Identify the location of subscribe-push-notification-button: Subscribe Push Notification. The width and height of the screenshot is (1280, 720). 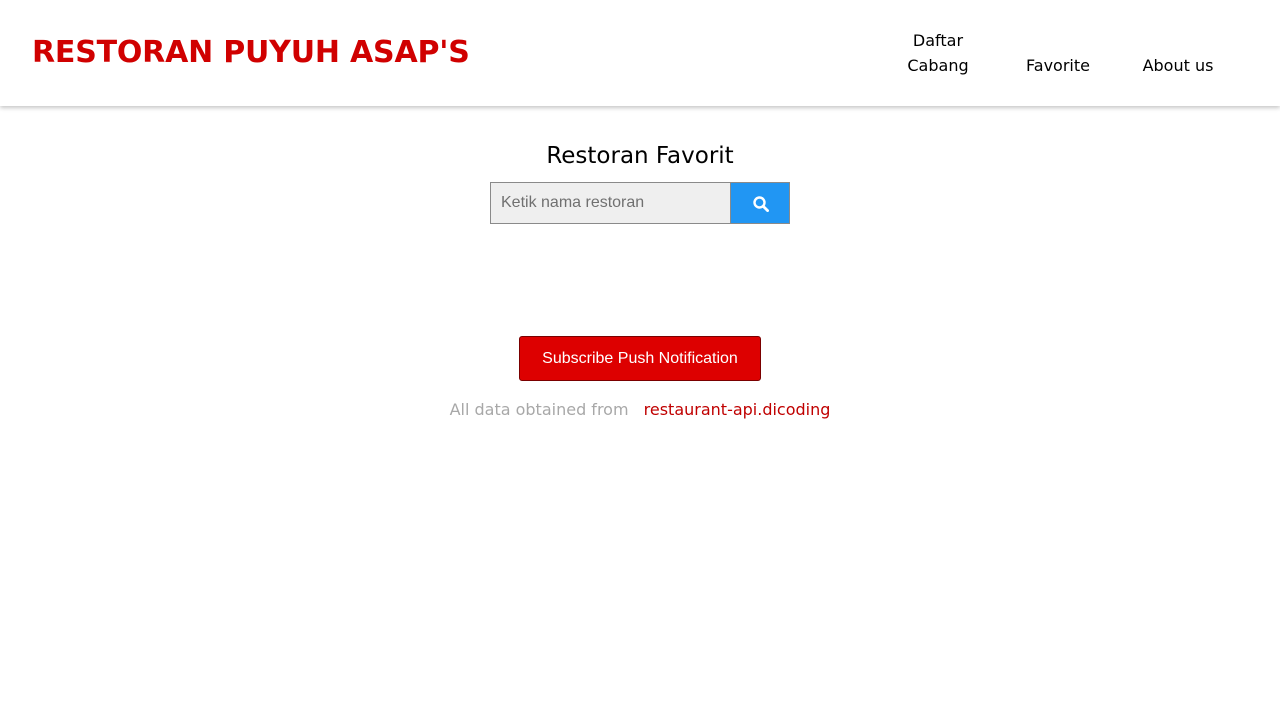
(640, 358).